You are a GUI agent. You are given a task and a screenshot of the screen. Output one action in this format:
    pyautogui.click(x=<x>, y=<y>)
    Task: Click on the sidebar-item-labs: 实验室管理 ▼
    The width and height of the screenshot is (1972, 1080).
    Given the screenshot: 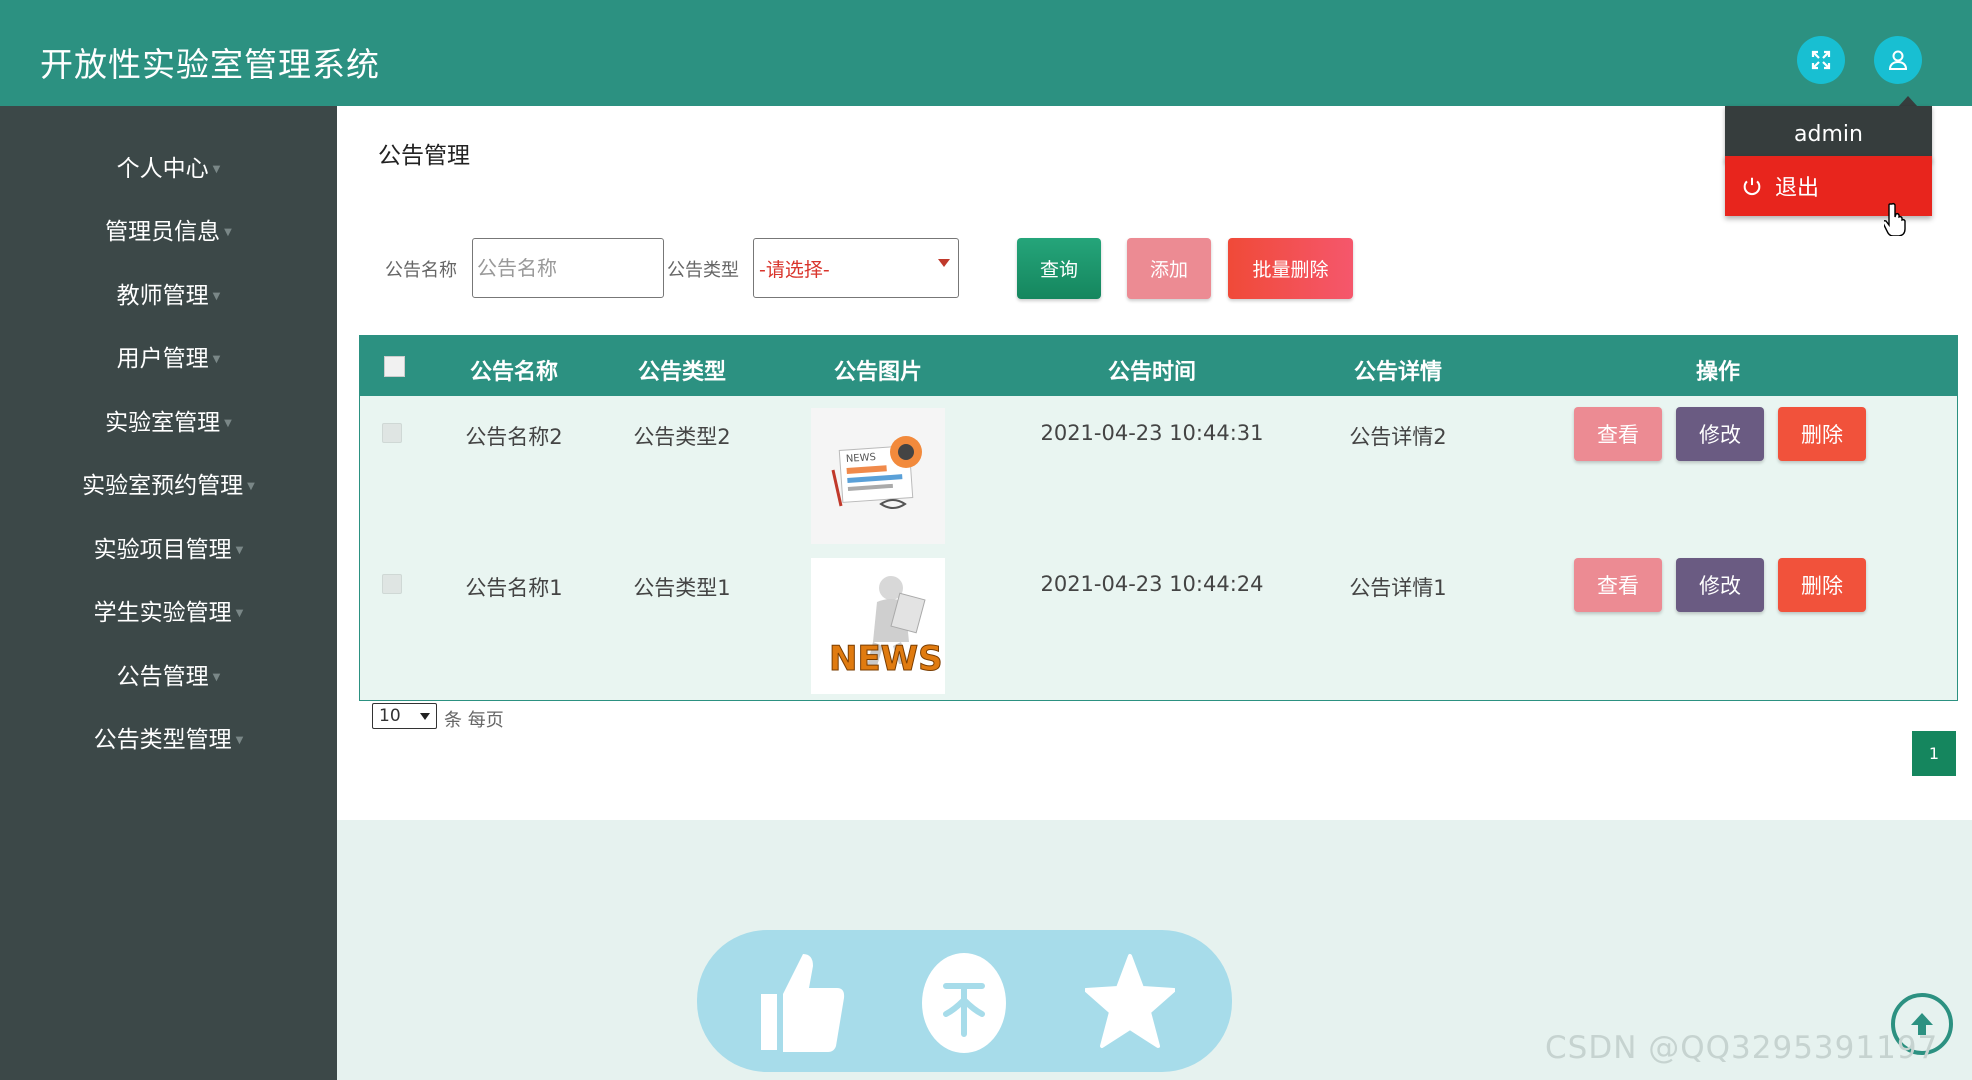 What is the action you would take?
    pyautogui.click(x=168, y=420)
    